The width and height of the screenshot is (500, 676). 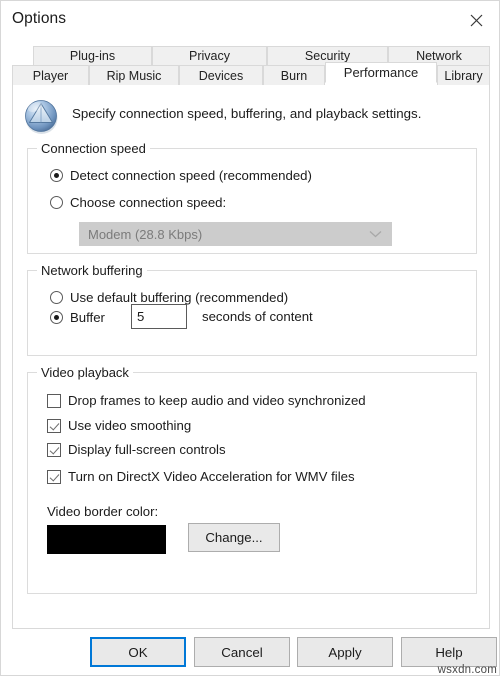 I want to click on dialog-button-bar: OK Cancel Apply Help wsxdn.com, so click(x=250, y=656).